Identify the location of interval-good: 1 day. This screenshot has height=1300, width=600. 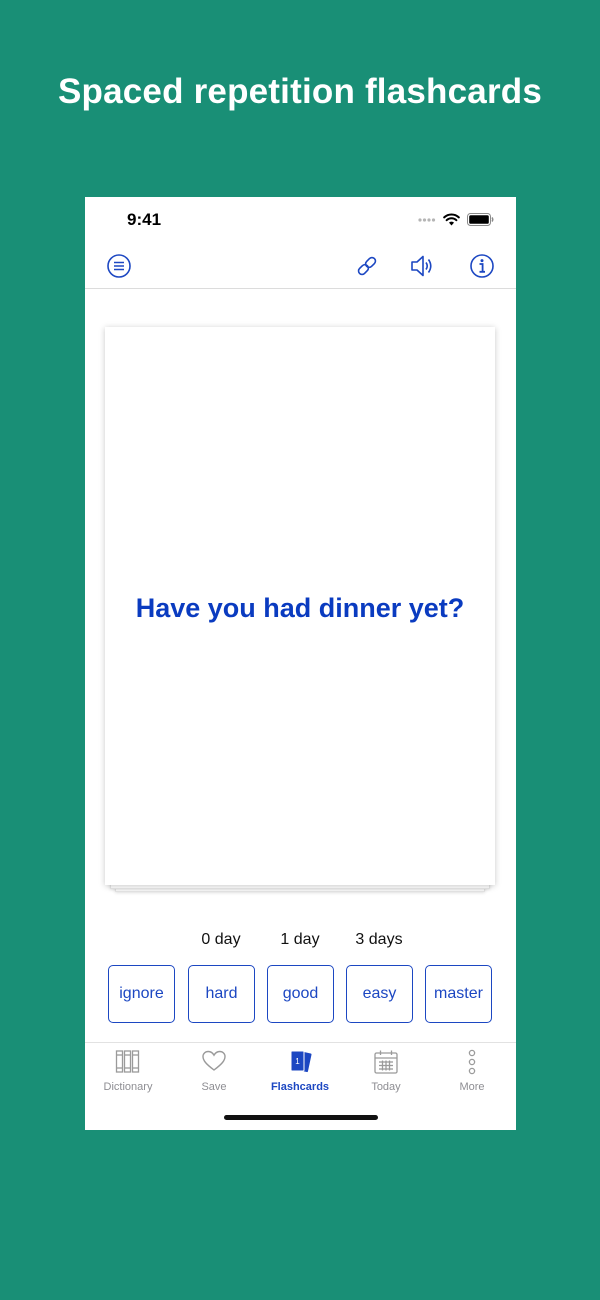
(300, 939).